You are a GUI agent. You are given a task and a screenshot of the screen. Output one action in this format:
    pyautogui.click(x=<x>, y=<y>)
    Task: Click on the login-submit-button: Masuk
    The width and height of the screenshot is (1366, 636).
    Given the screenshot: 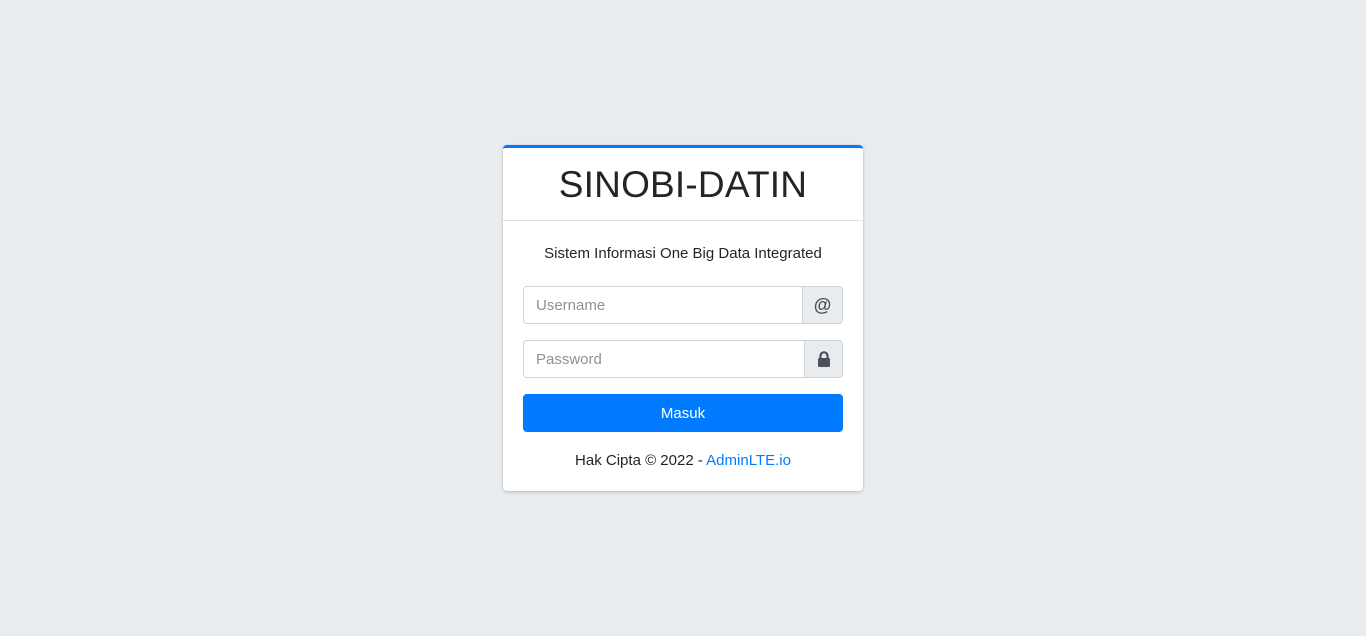 What is the action you would take?
    pyautogui.click(x=683, y=413)
    